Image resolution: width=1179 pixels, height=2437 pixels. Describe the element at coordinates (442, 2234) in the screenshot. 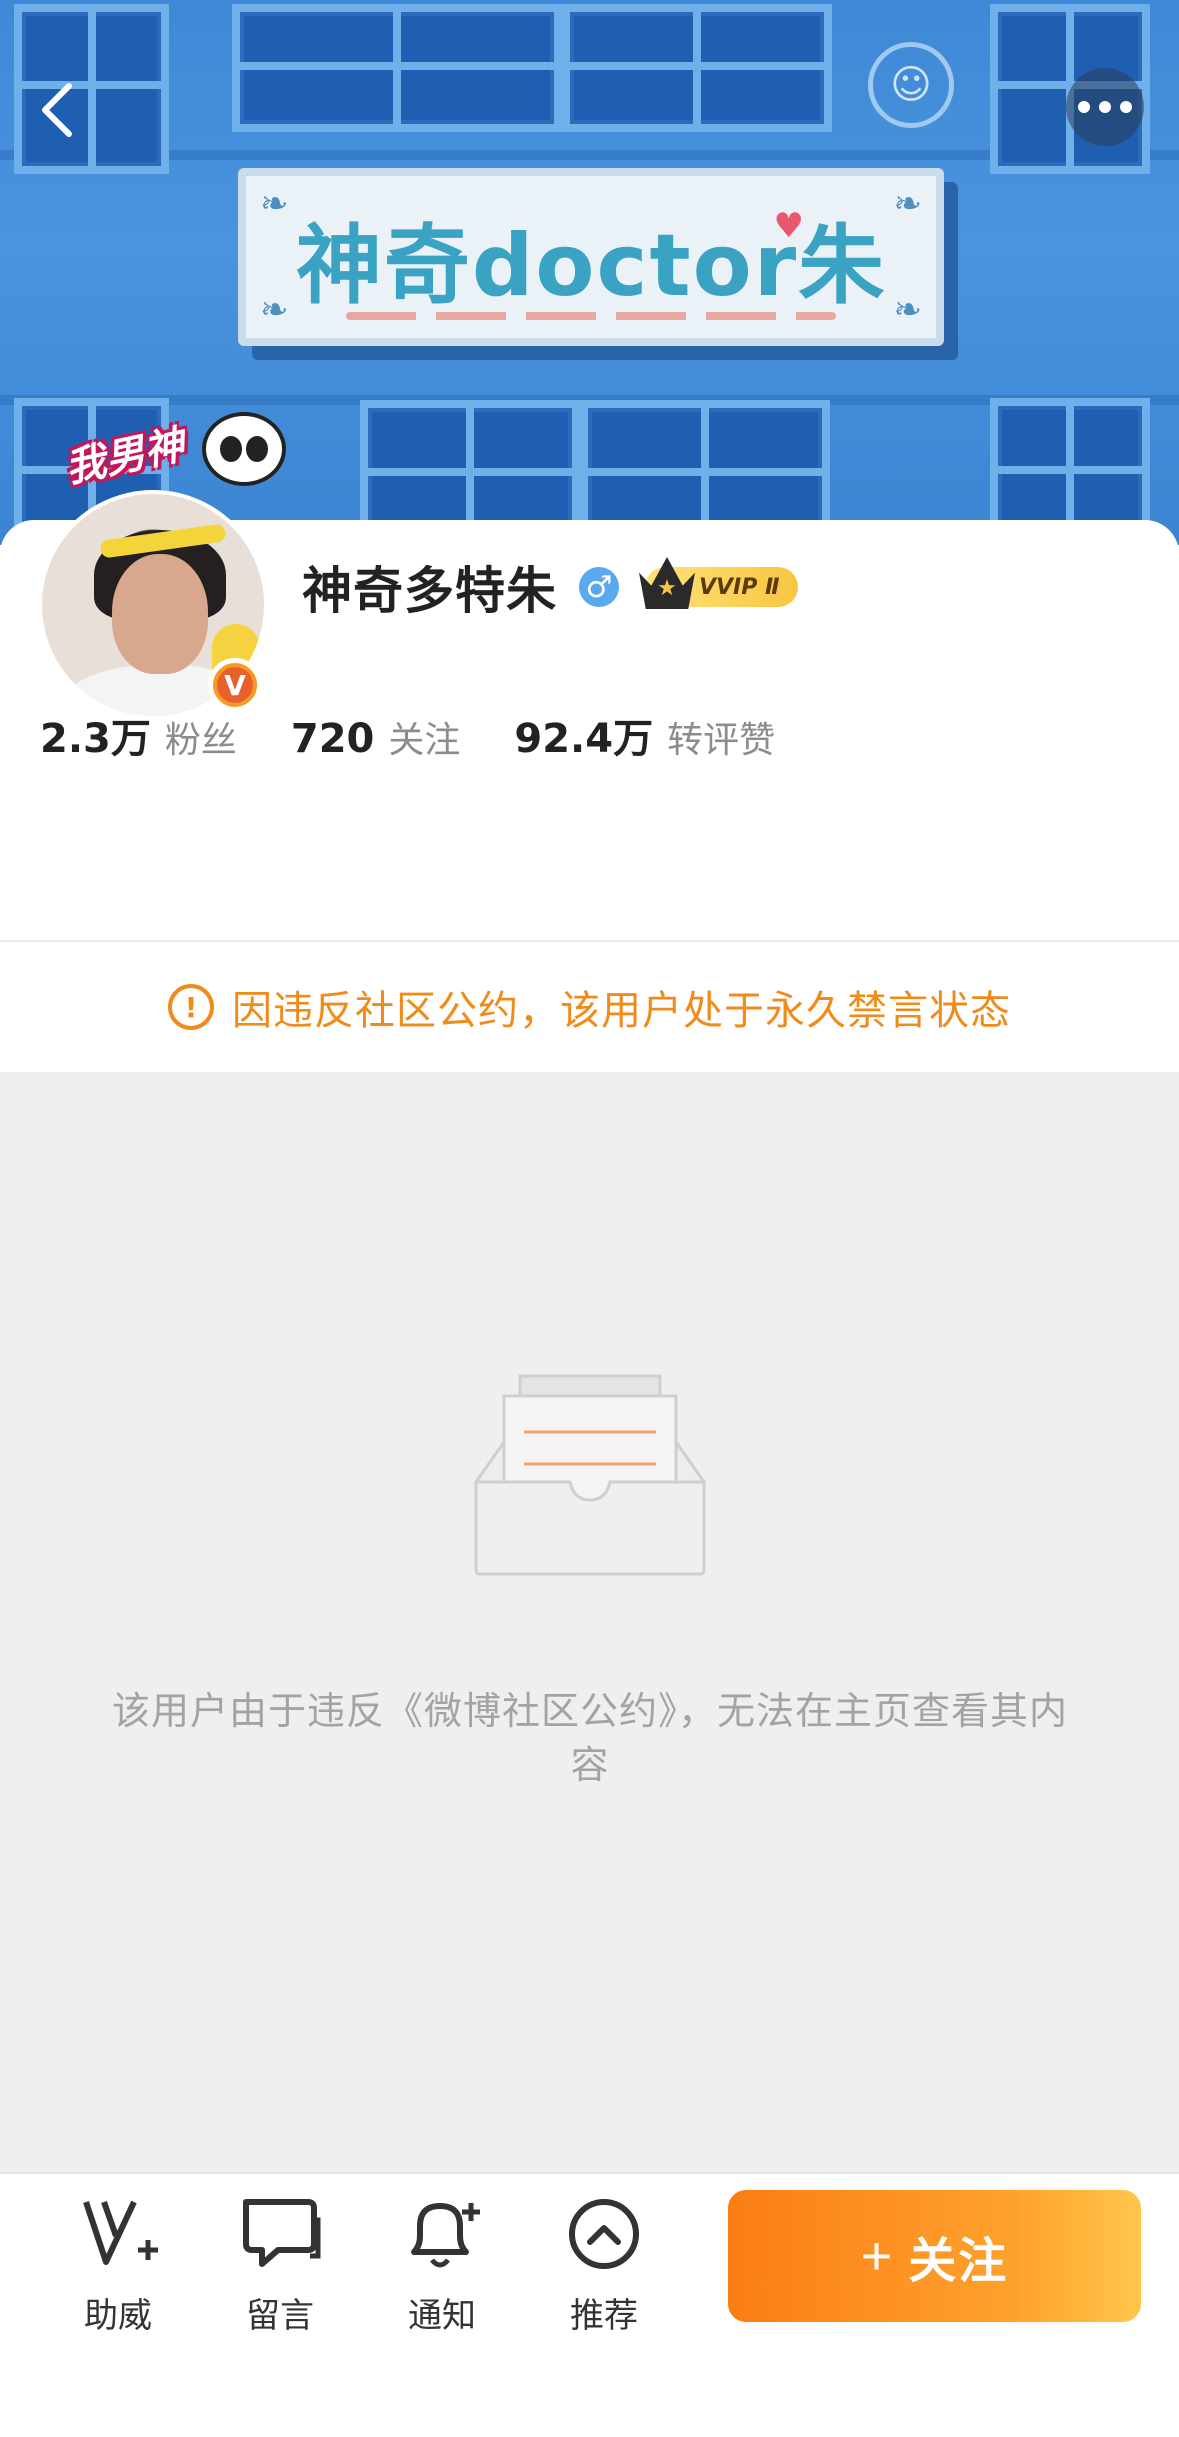

I see `bell-plus-icon` at that location.